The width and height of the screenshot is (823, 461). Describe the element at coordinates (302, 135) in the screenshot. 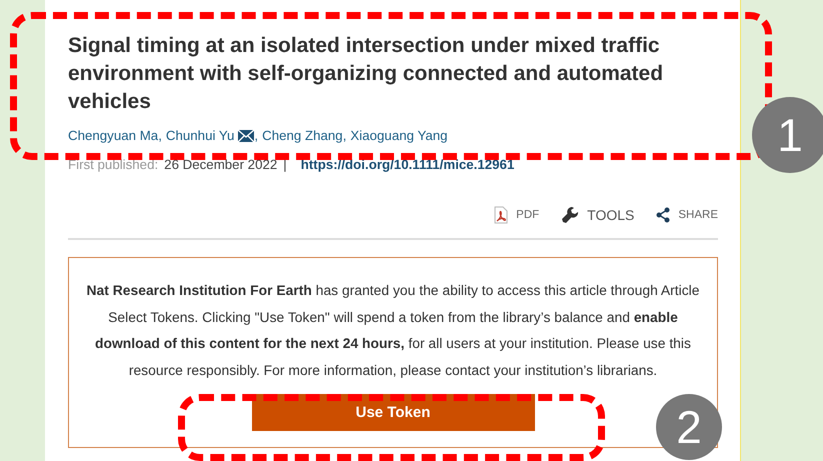

I see `author-link: Cheng Zhang` at that location.